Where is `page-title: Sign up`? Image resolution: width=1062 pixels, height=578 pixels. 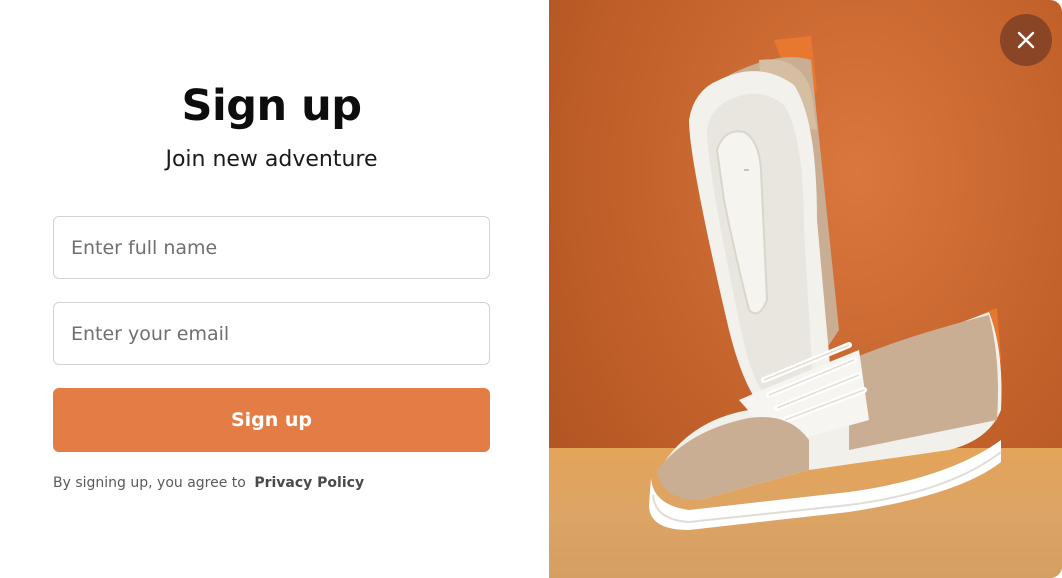
page-title: Sign up is located at coordinates (271, 106).